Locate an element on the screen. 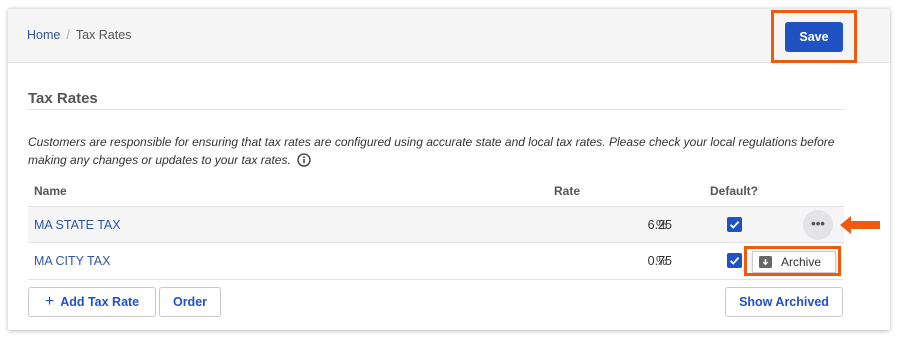 The image size is (900, 341). breadcrumb-home-link: Home is located at coordinates (43, 35).